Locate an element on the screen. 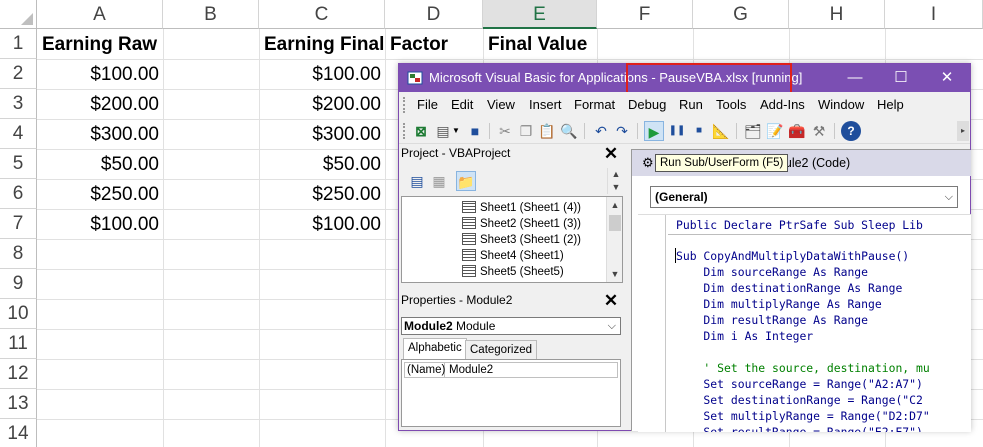 Image resolution: width=983 pixels, height=447 pixels. code-line: Set destinationRange = Range("C2 is located at coordinates (799, 400).